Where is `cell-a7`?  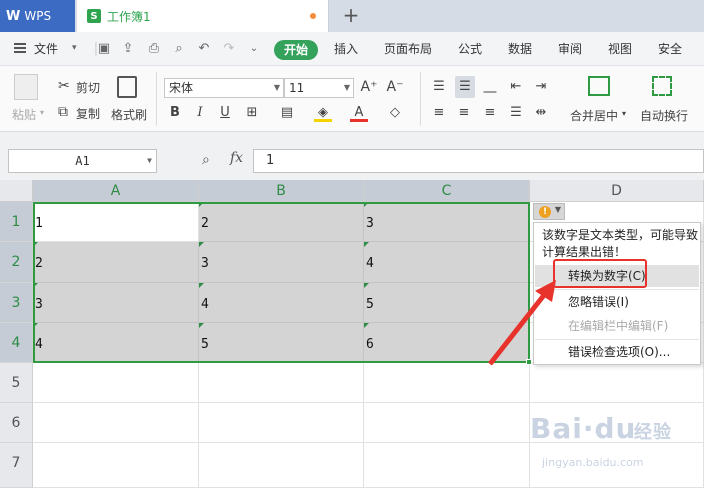 cell-a7 is located at coordinates (116, 465).